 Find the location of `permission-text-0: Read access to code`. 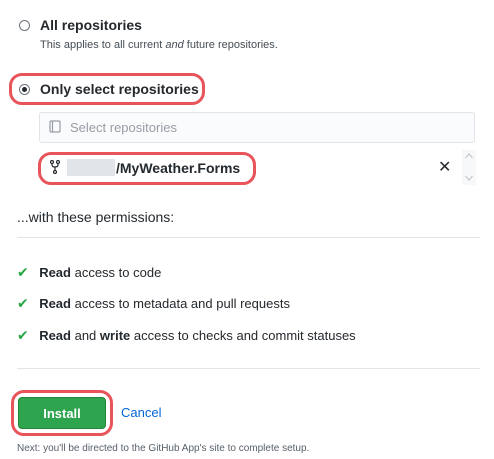

permission-text-0: Read access to code is located at coordinates (100, 272).